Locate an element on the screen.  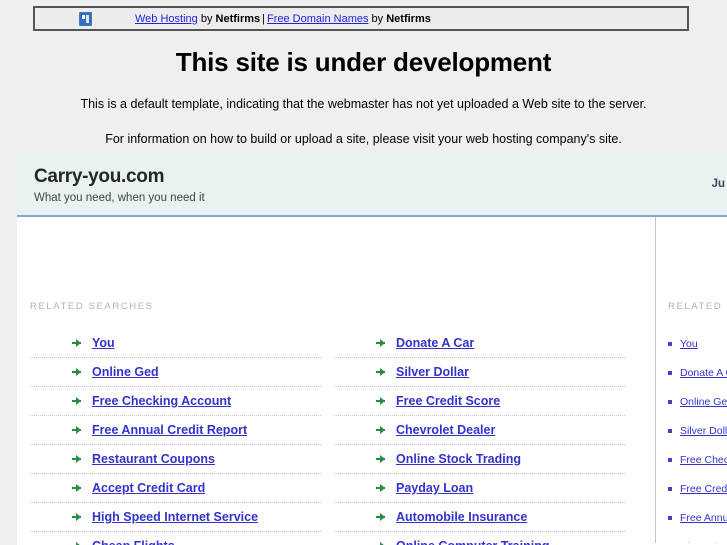
side-related-search-link: Silver Dollar is located at coordinates (703, 431).